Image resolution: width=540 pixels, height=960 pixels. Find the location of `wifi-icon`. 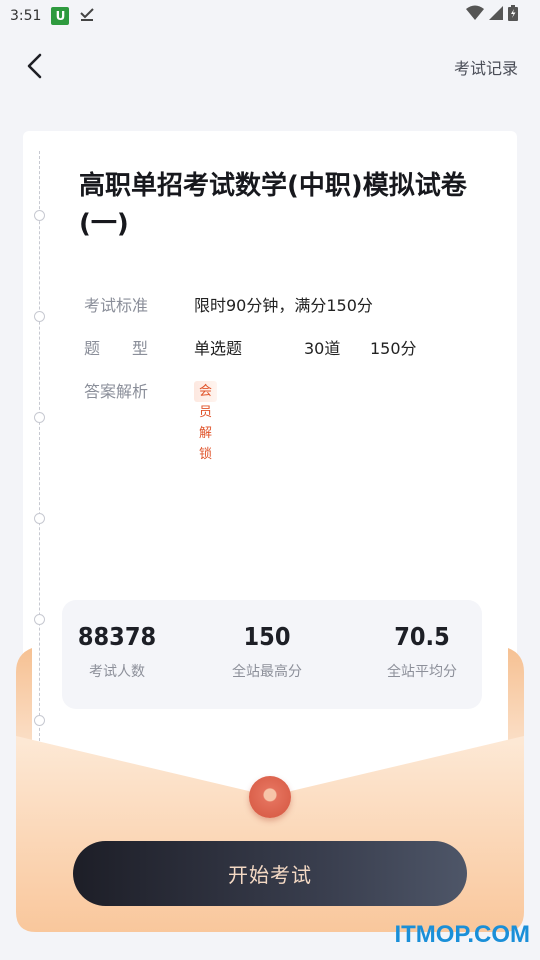

wifi-icon is located at coordinates (475, 15).